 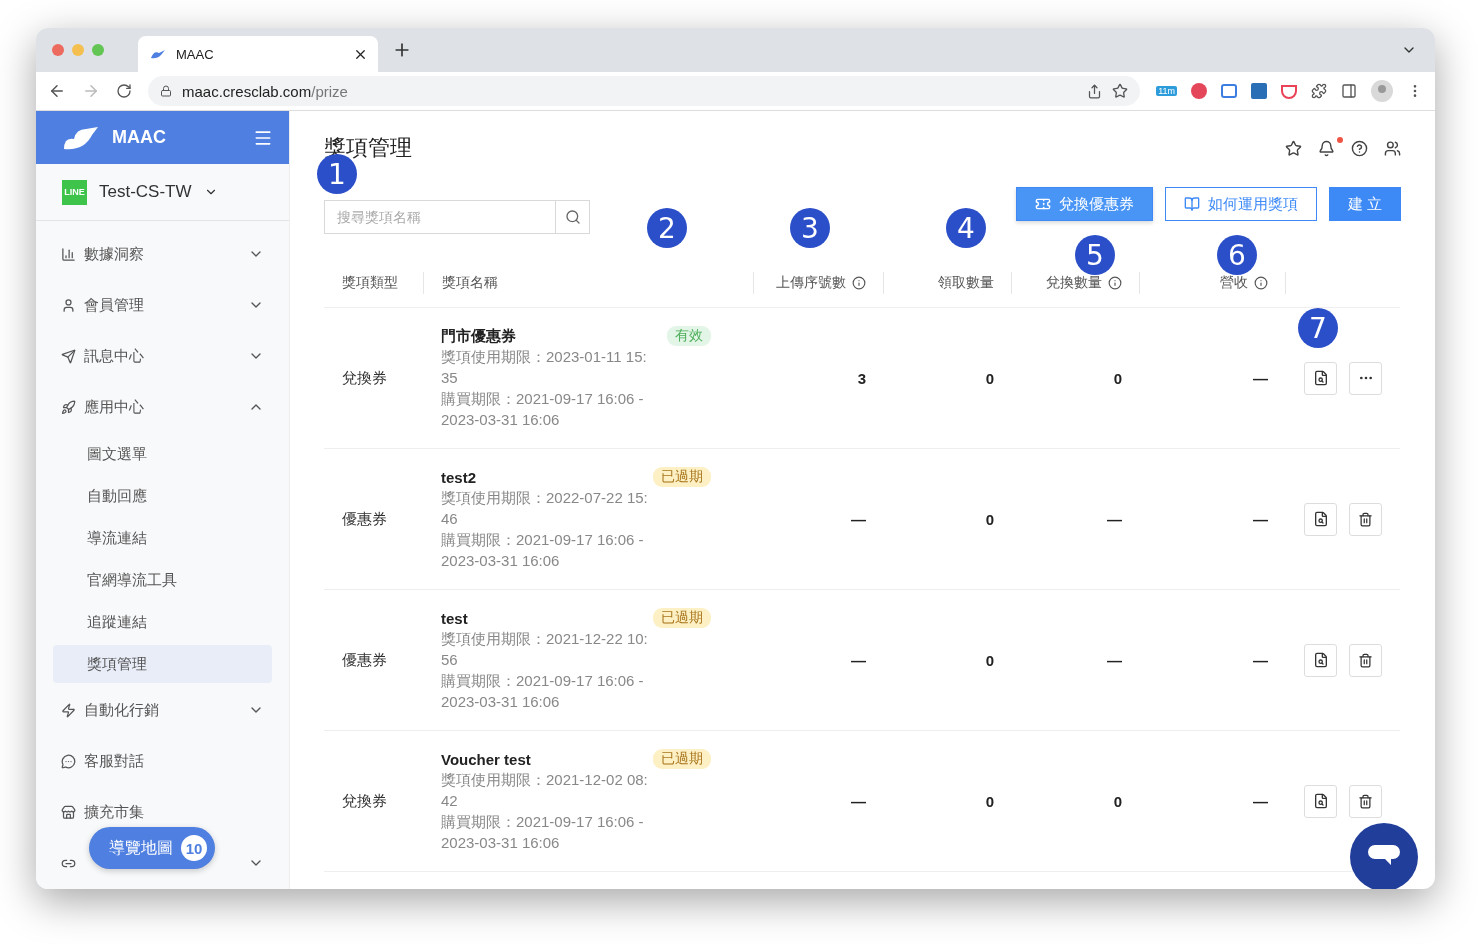 I want to click on prize-type: 兌換券, so click(x=364, y=801).